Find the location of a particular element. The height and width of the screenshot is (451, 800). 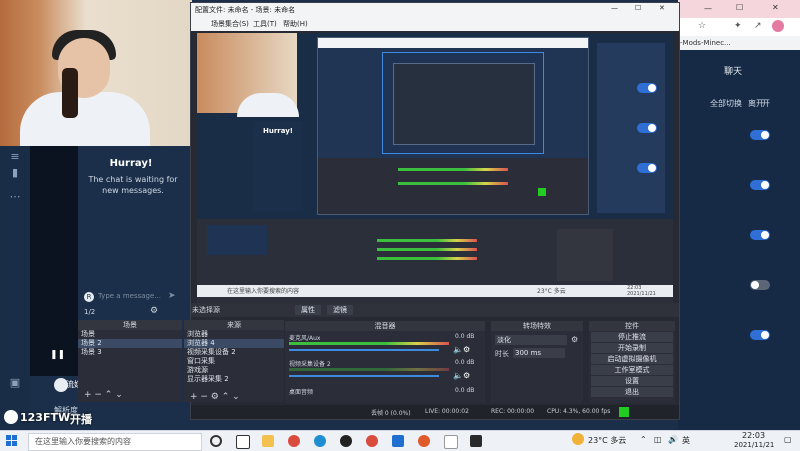

cortana-icon is located at coordinates (216, 441).